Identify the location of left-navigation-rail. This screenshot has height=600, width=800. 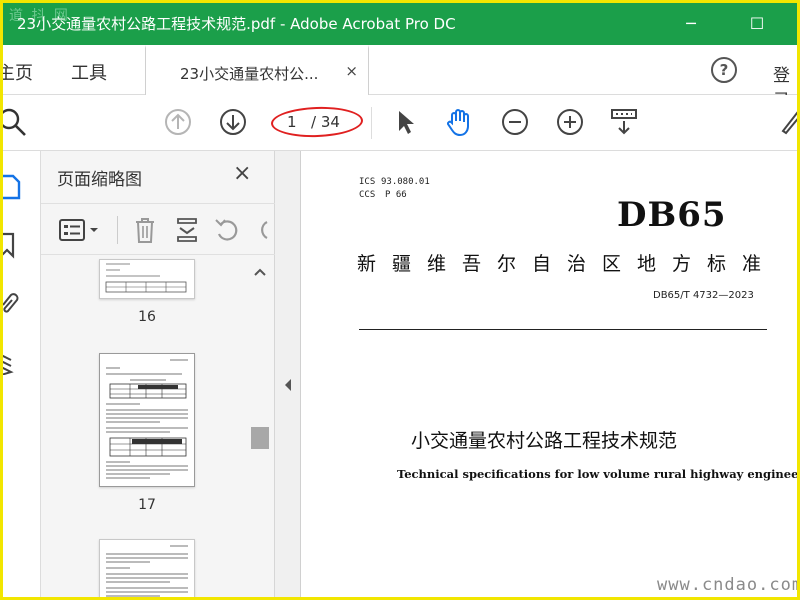
(20, 374).